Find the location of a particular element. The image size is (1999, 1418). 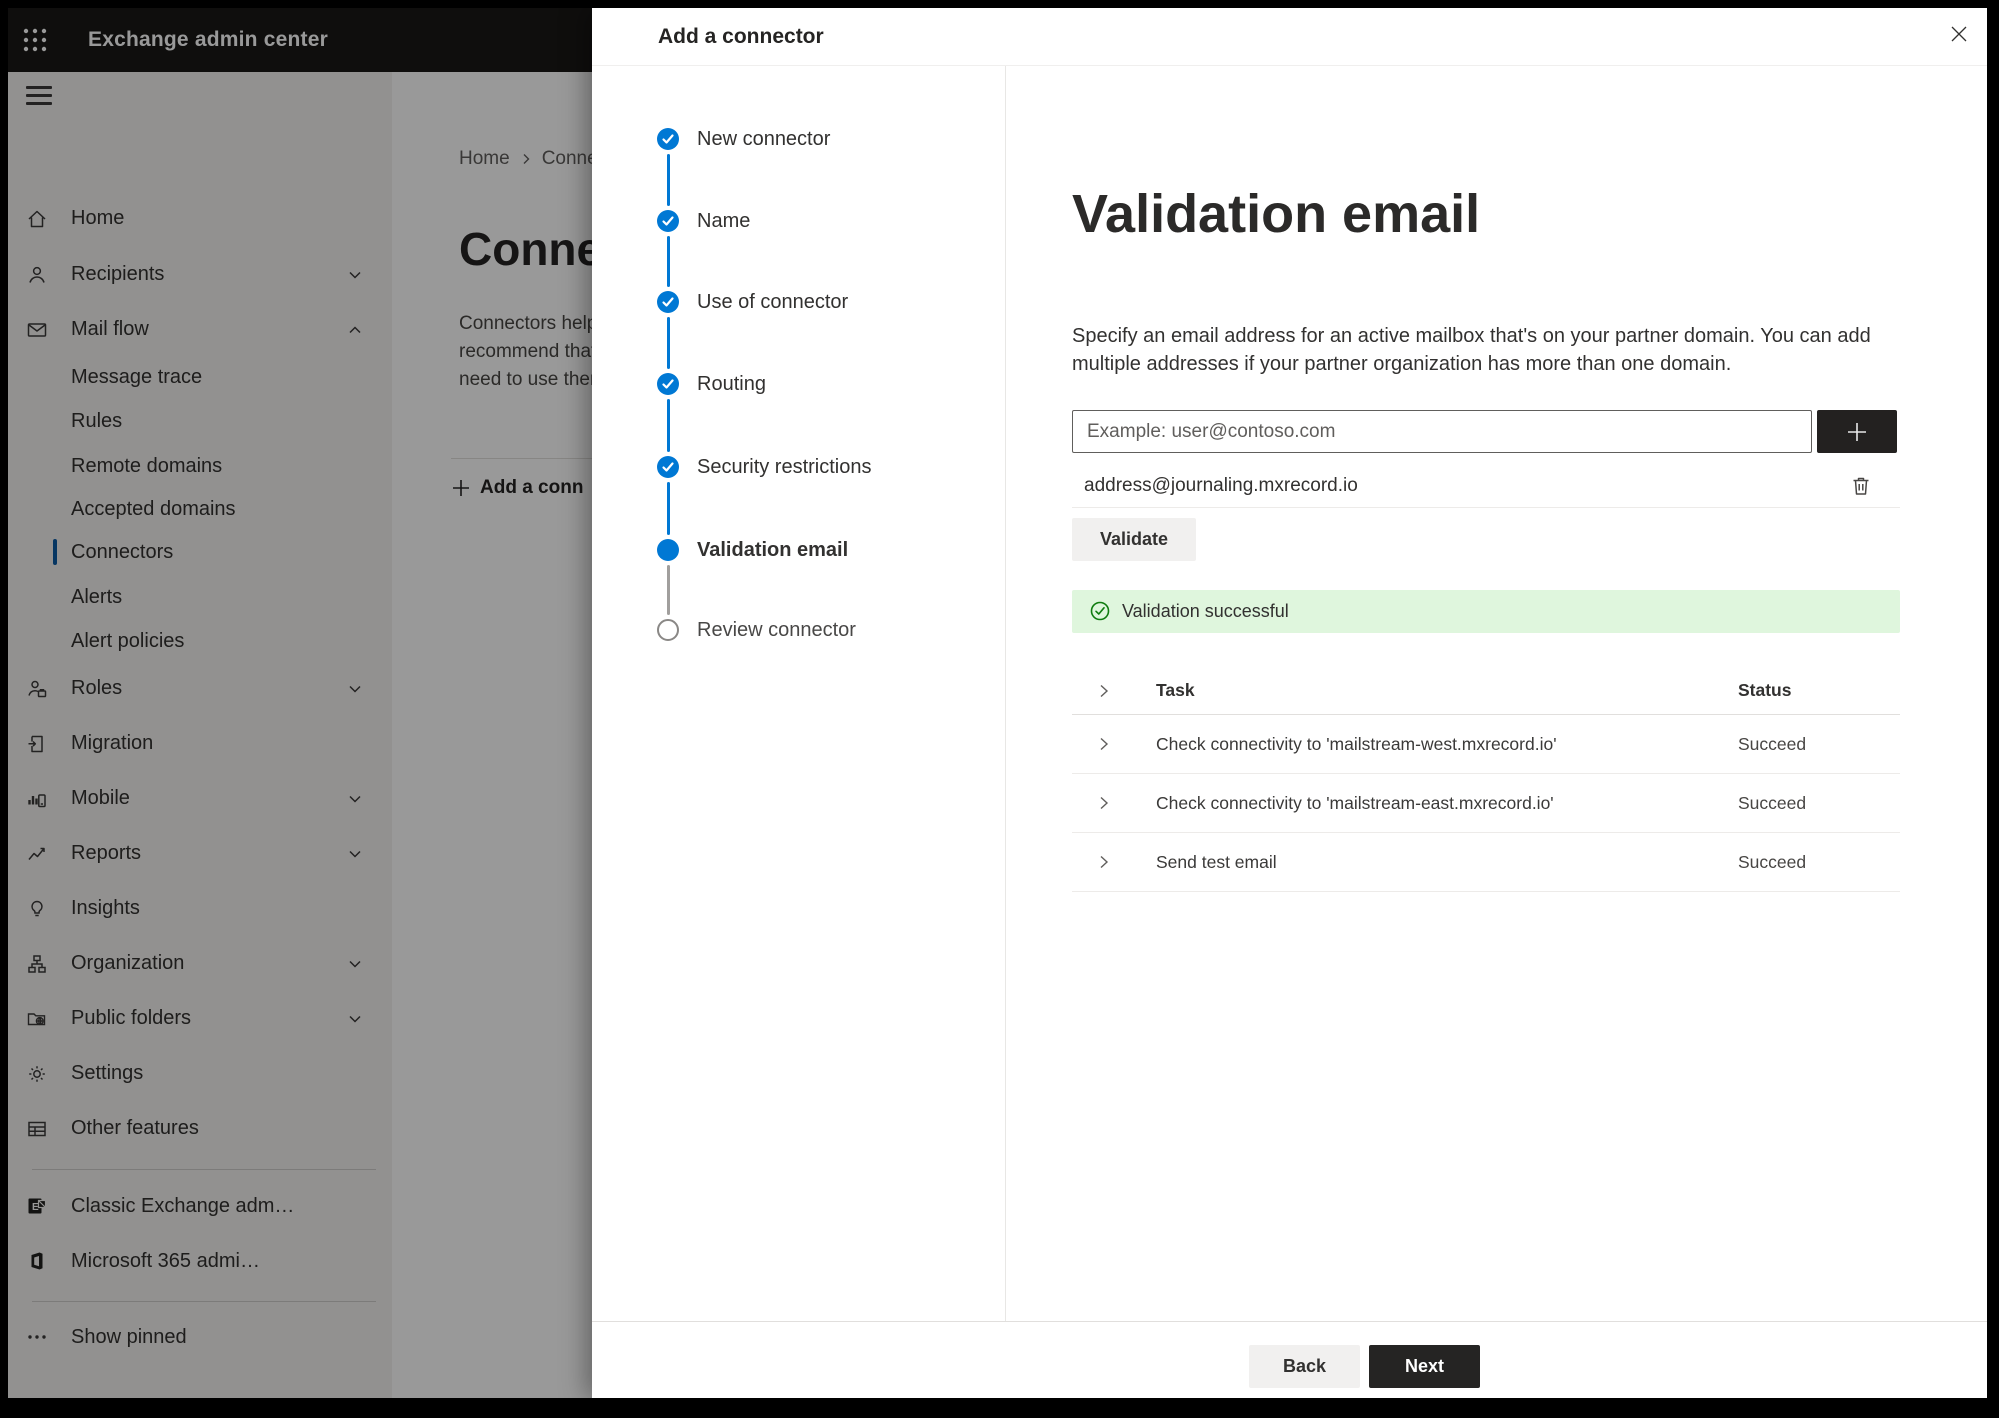

dialog-header-divider is located at coordinates (1289, 65).